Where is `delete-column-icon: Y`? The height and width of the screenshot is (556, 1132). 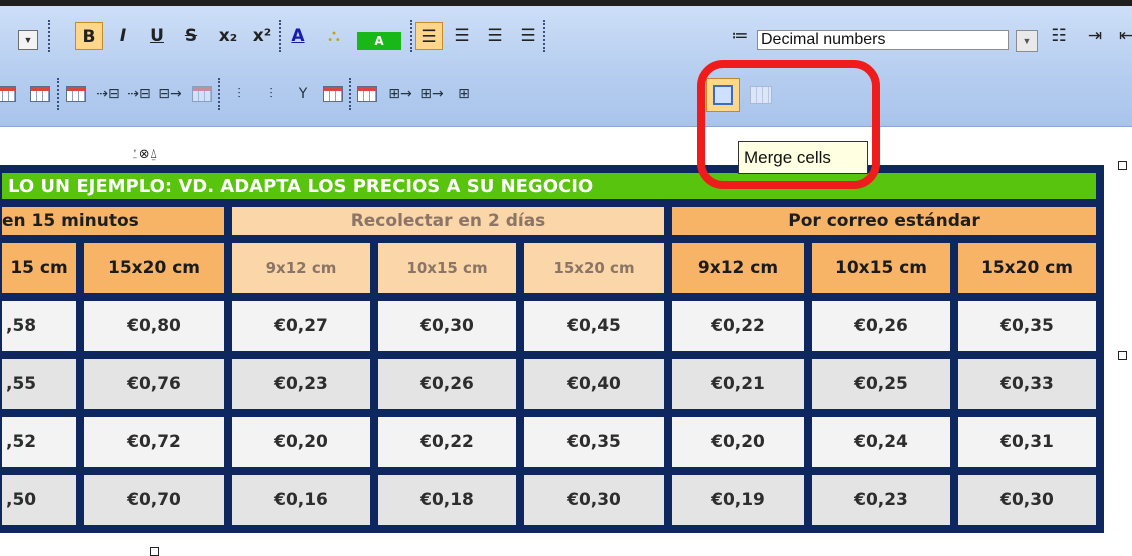
delete-column-icon: Y is located at coordinates (303, 94).